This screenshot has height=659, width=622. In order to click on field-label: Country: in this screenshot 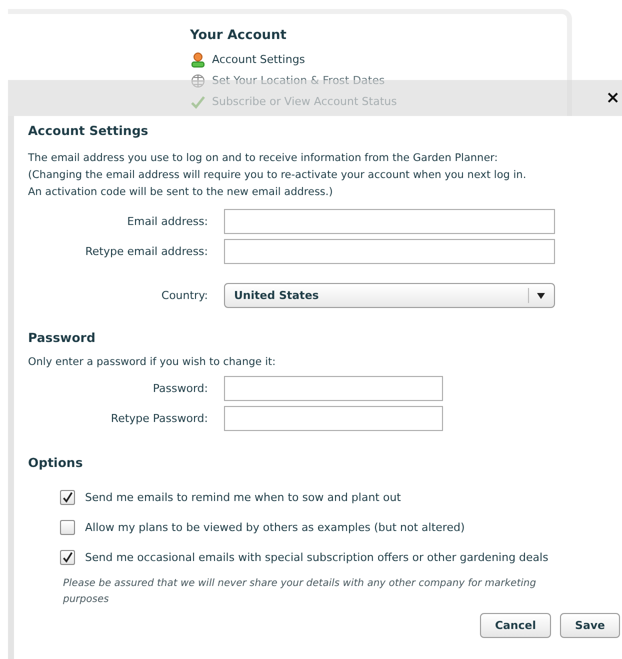, I will do `click(184, 295)`.